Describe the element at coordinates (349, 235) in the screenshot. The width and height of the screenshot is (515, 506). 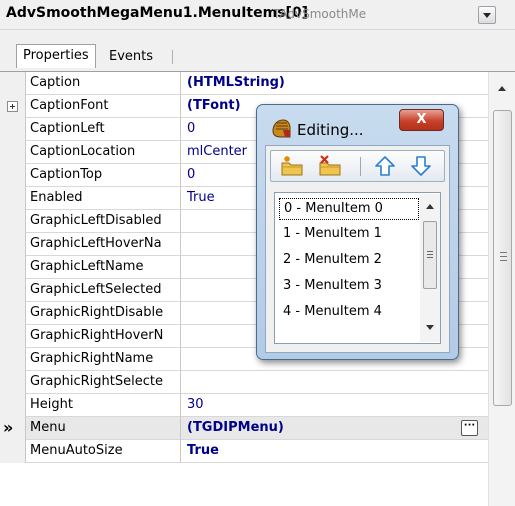
I see `list-item: 1 - MenuItem 1` at that location.